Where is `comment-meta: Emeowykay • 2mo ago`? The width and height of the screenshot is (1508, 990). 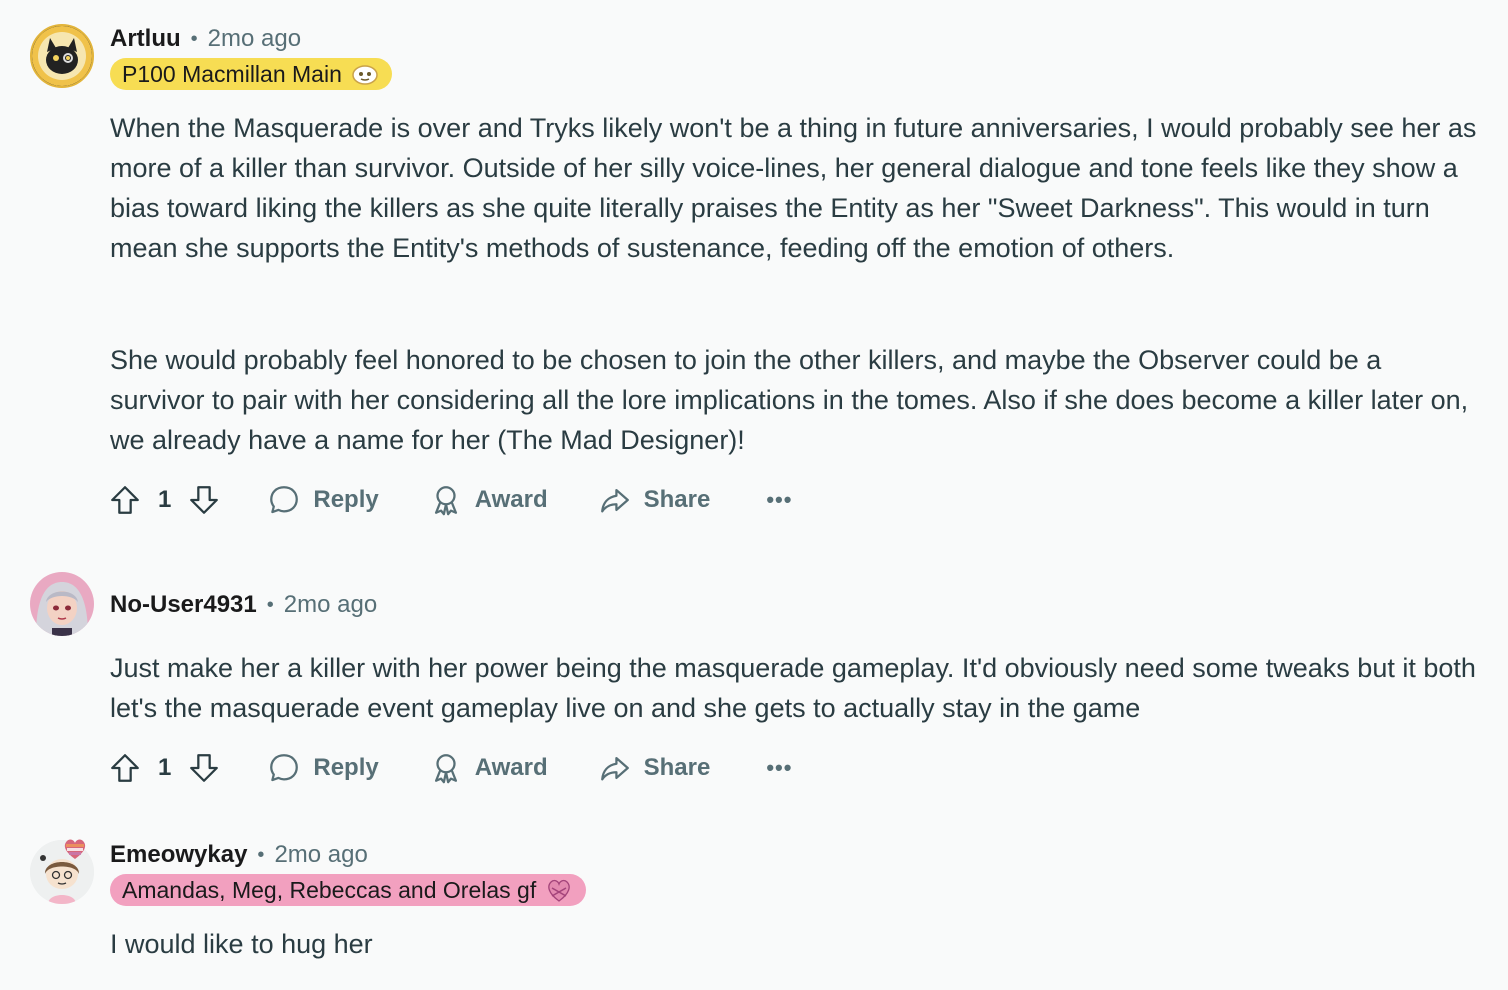
comment-meta: Emeowykay • 2mo ago is located at coordinates (239, 855).